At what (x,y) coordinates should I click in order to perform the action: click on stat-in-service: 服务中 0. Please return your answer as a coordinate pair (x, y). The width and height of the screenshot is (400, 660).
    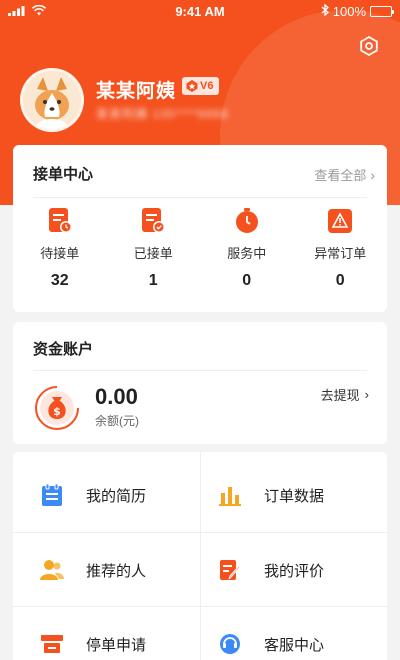
    Looking at the image, I should click on (247, 248).